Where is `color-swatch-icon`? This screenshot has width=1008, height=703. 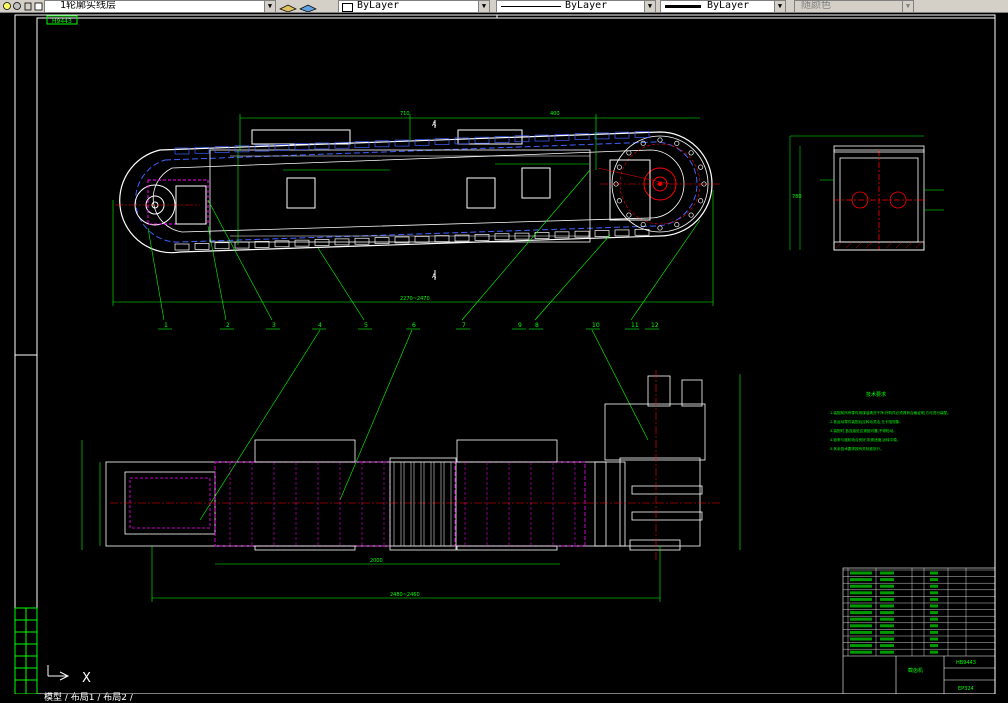 color-swatch-icon is located at coordinates (347, 7).